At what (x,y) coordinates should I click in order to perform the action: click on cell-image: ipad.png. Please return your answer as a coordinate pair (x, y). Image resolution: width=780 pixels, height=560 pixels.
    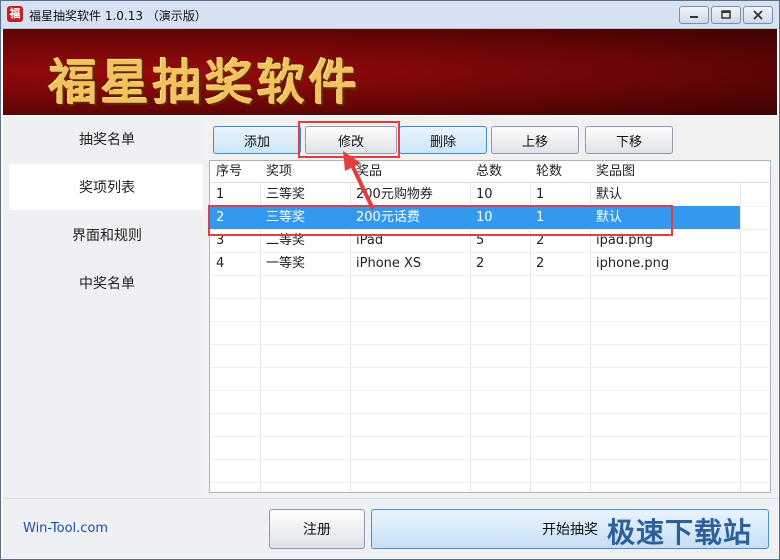
    Looking at the image, I should click on (624, 240).